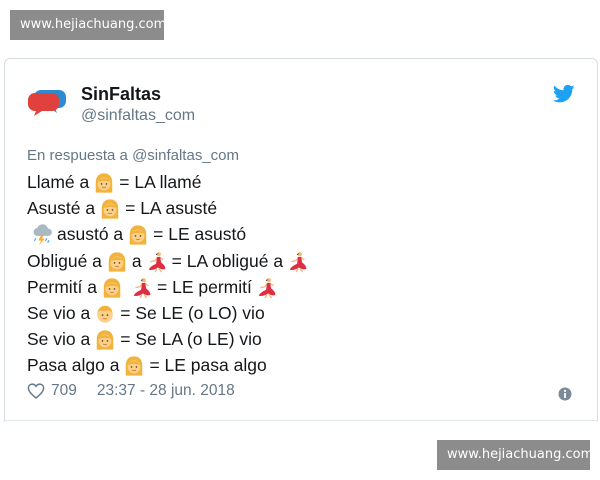  What do you see at coordinates (121, 94) in the screenshot?
I see `display-name: SinFaltas` at bounding box center [121, 94].